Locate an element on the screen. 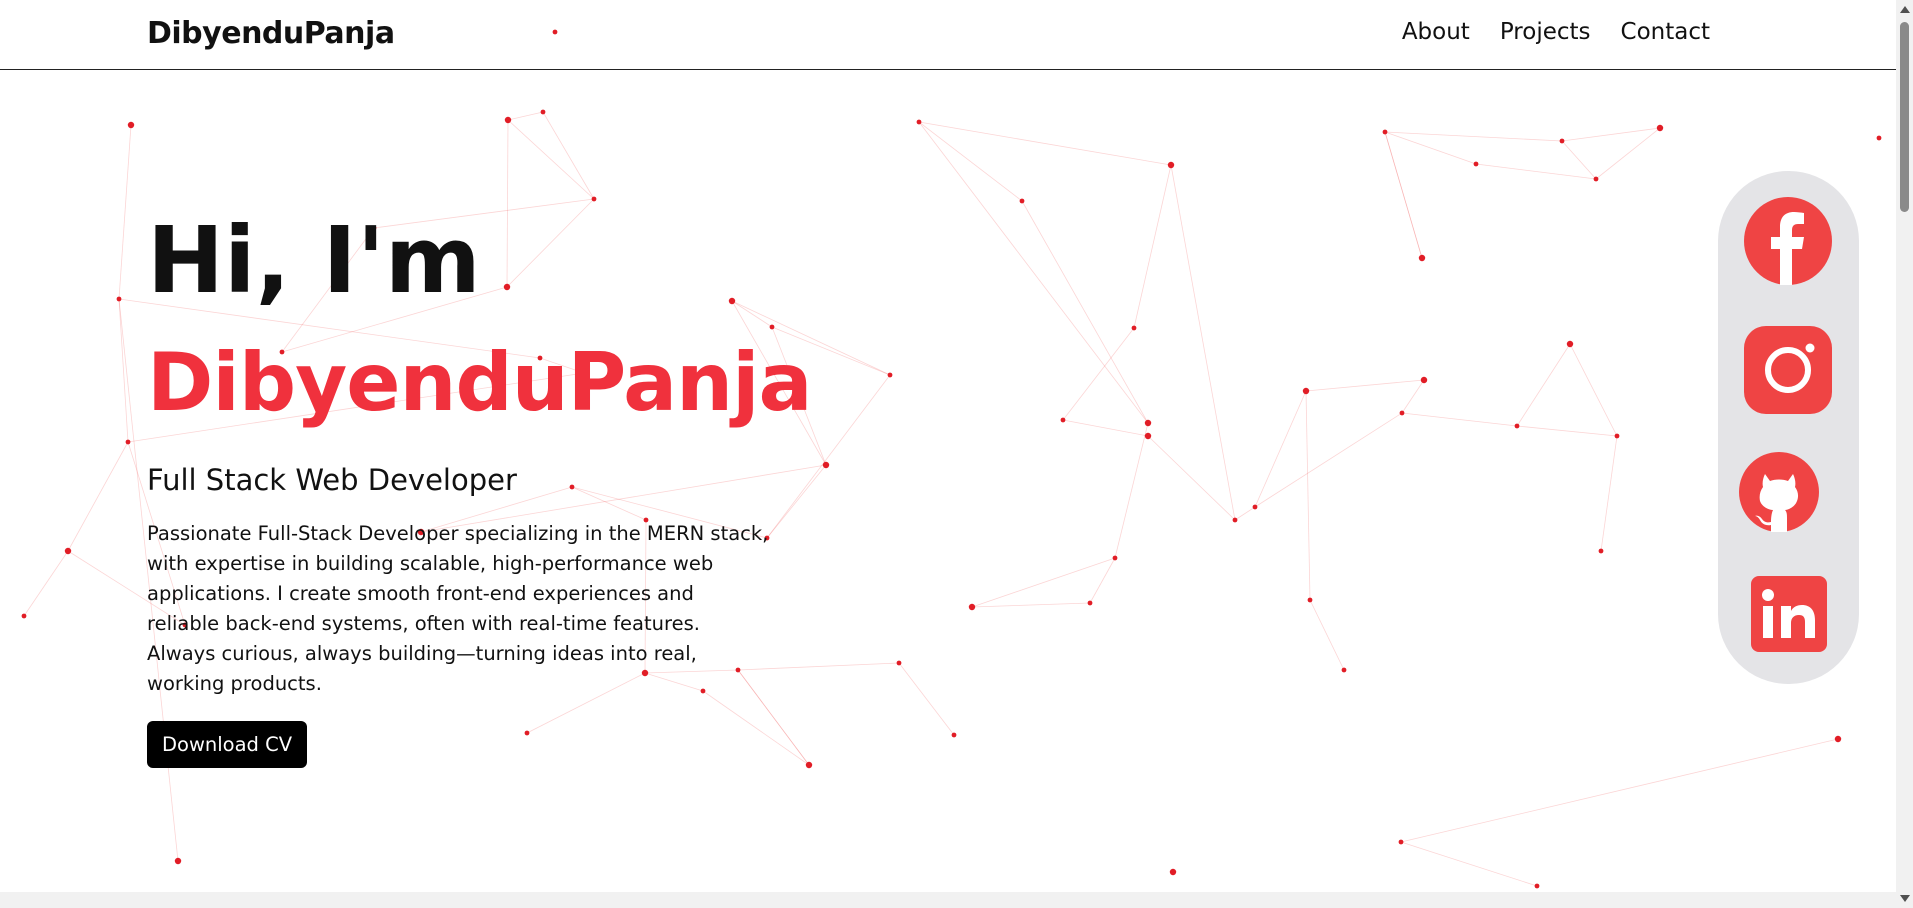  nav-link-contact: Contact is located at coordinates (1665, 32).